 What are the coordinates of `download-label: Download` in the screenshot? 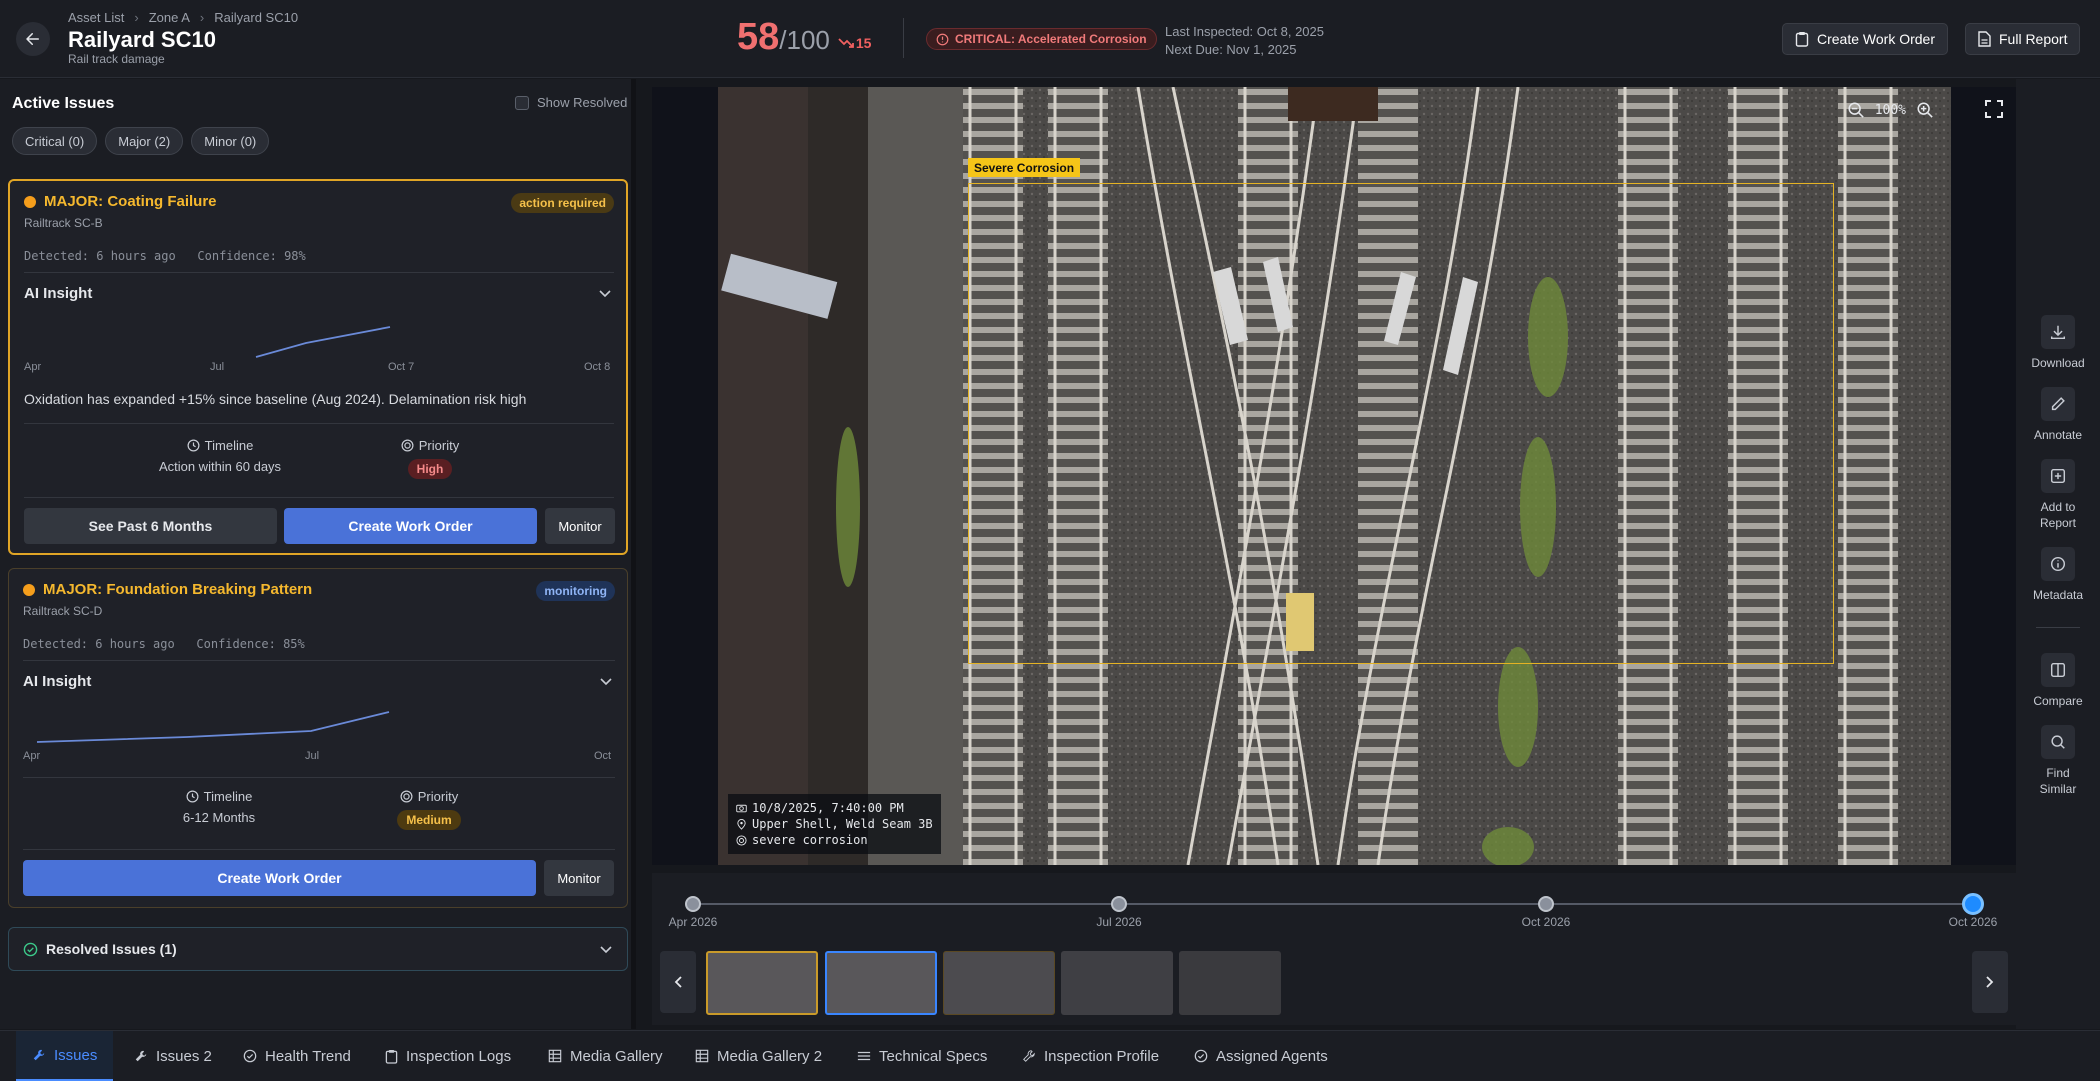 It's located at (2058, 363).